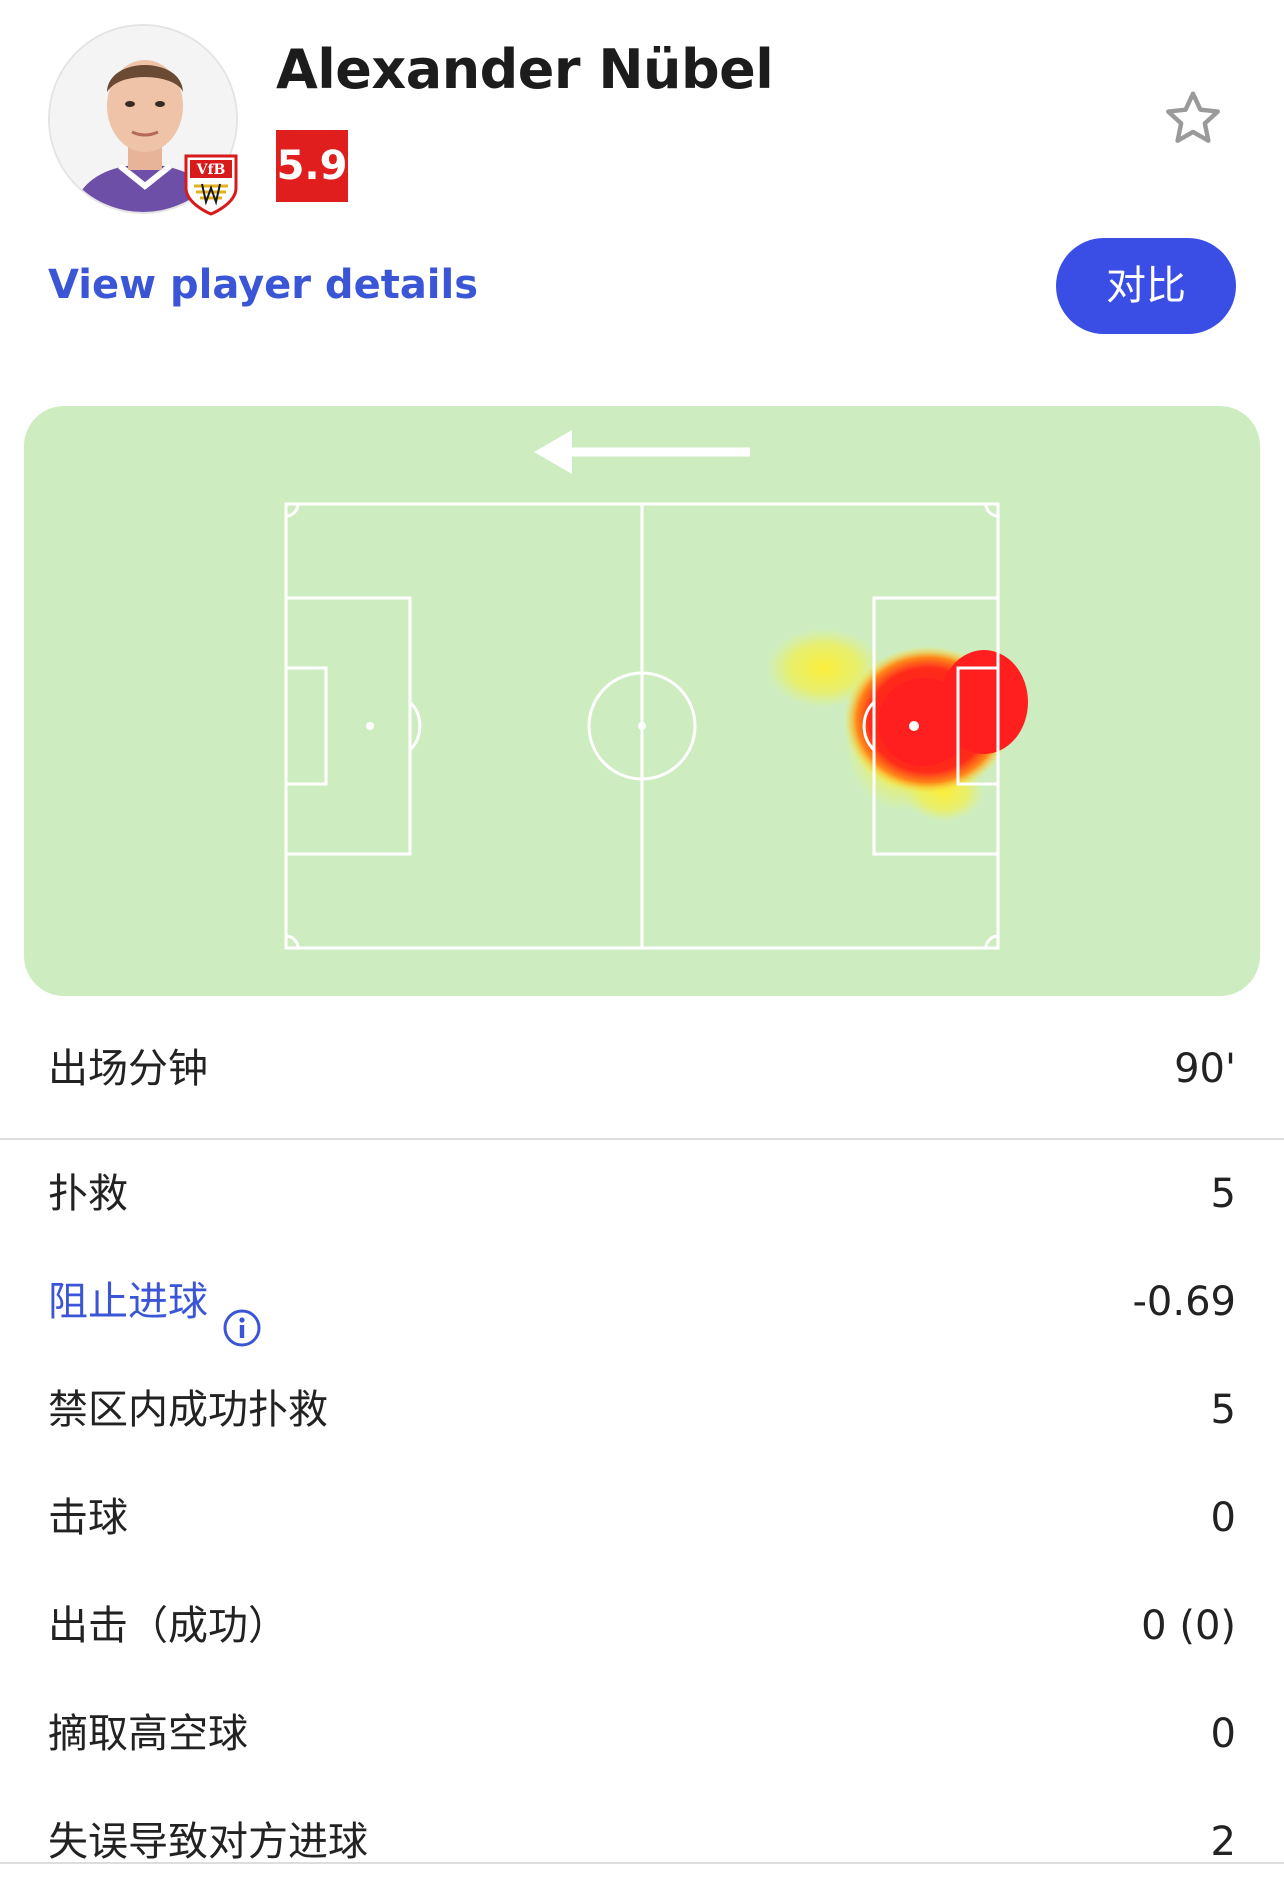  I want to click on view-player-details-link: View player details, so click(263, 285).